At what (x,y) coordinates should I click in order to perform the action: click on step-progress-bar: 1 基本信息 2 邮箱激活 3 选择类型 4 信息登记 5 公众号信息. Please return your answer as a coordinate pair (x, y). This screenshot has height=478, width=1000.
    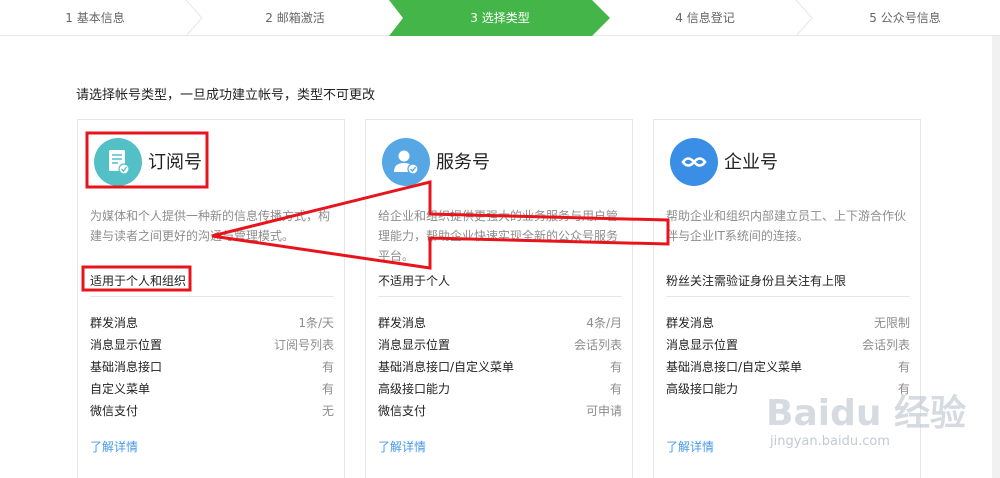
    Looking at the image, I should click on (500, 18).